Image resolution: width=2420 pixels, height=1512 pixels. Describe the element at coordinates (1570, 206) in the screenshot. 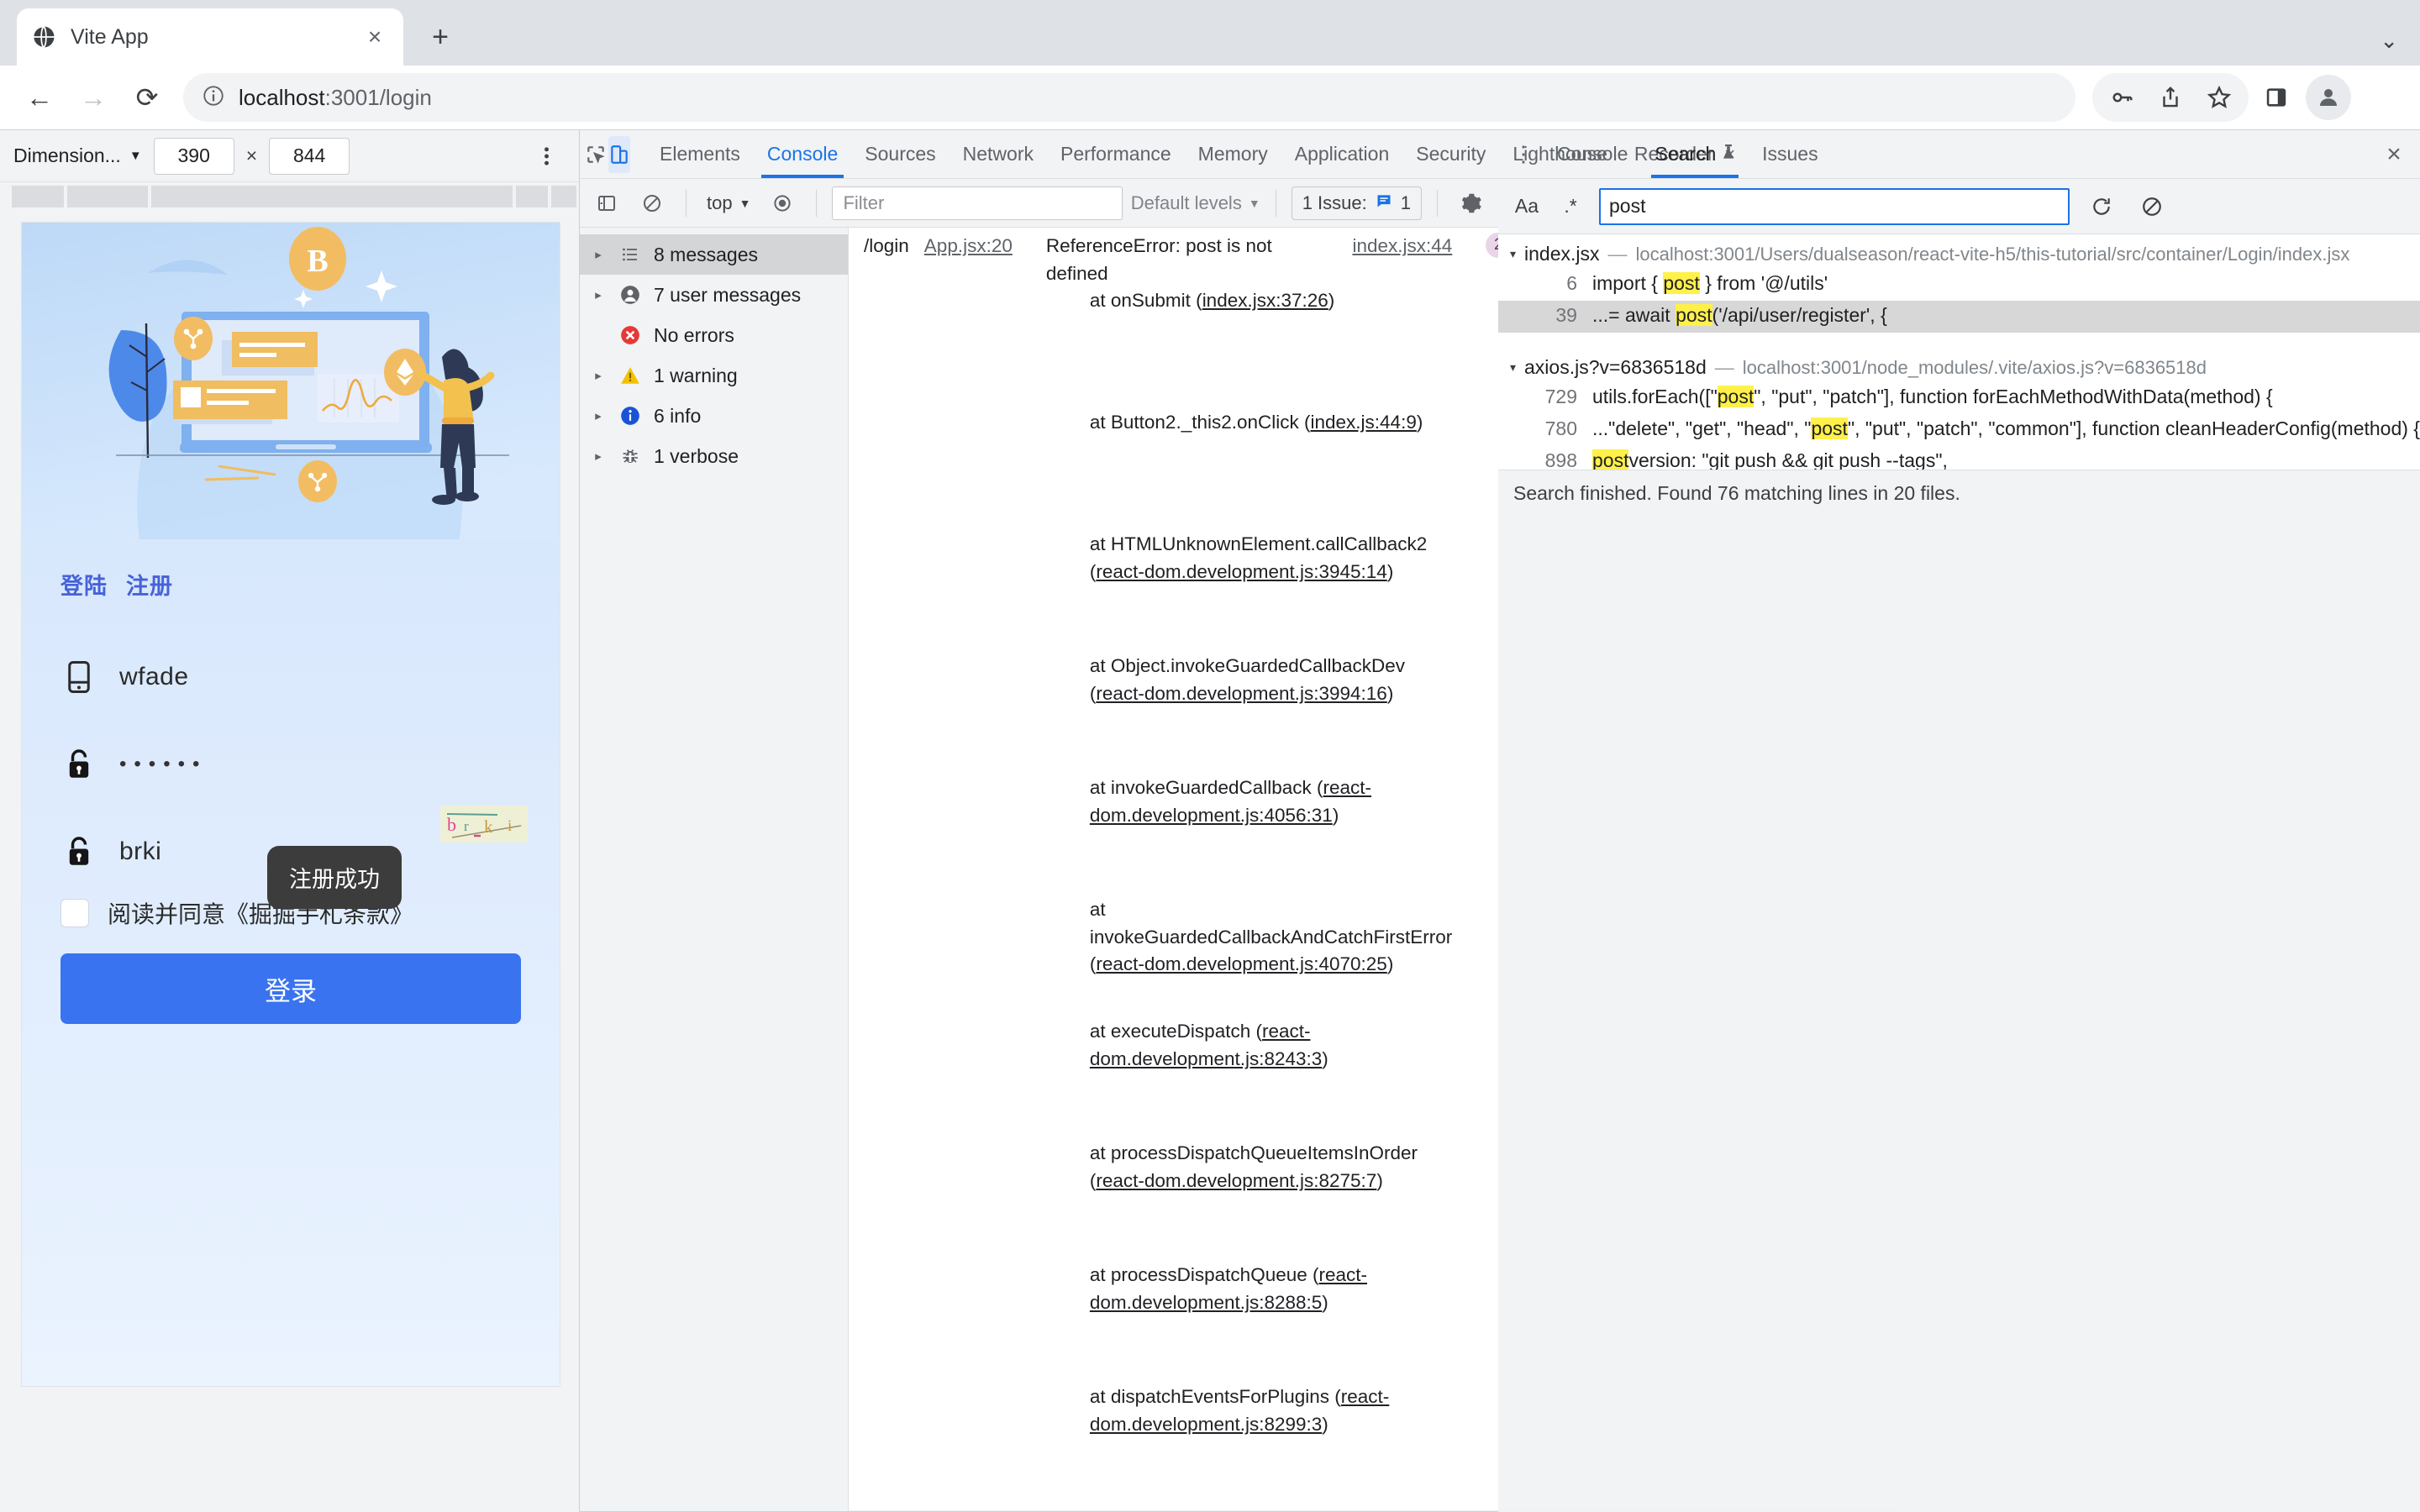

I see `regex-toggle: .*` at that location.